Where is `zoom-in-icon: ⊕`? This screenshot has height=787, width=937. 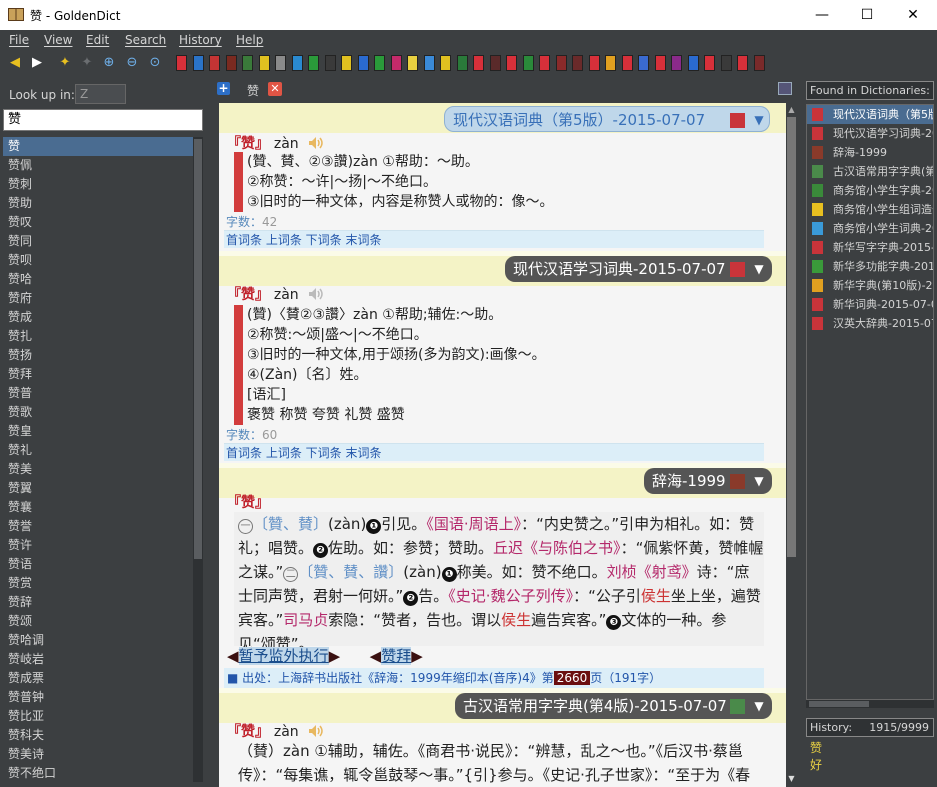 zoom-in-icon: ⊕ is located at coordinates (109, 63).